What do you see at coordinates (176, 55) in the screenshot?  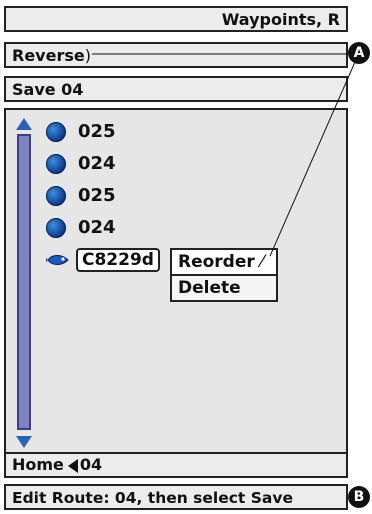 I see `reverse-field: Reverse)` at bounding box center [176, 55].